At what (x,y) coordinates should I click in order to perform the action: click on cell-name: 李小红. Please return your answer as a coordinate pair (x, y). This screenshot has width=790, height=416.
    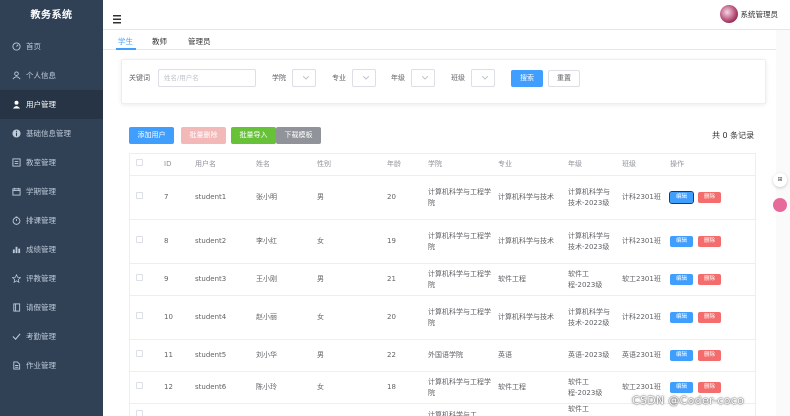
    Looking at the image, I should click on (280, 241).